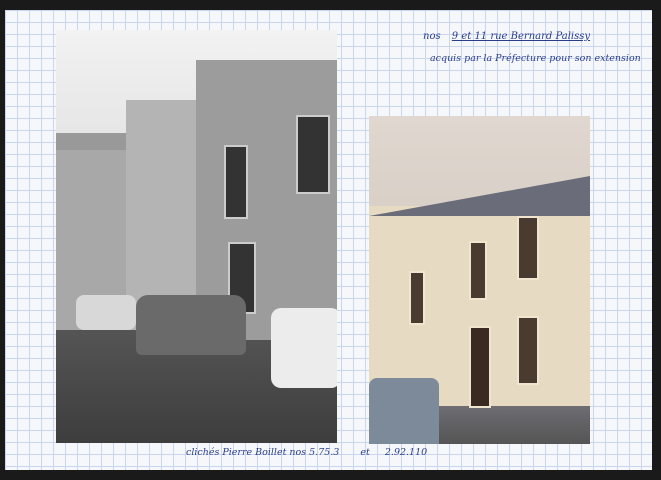  What do you see at coordinates (521, 36) in the screenshot?
I see `annotation-address: 9 et 11 rue Bernard Palissy` at bounding box center [521, 36].